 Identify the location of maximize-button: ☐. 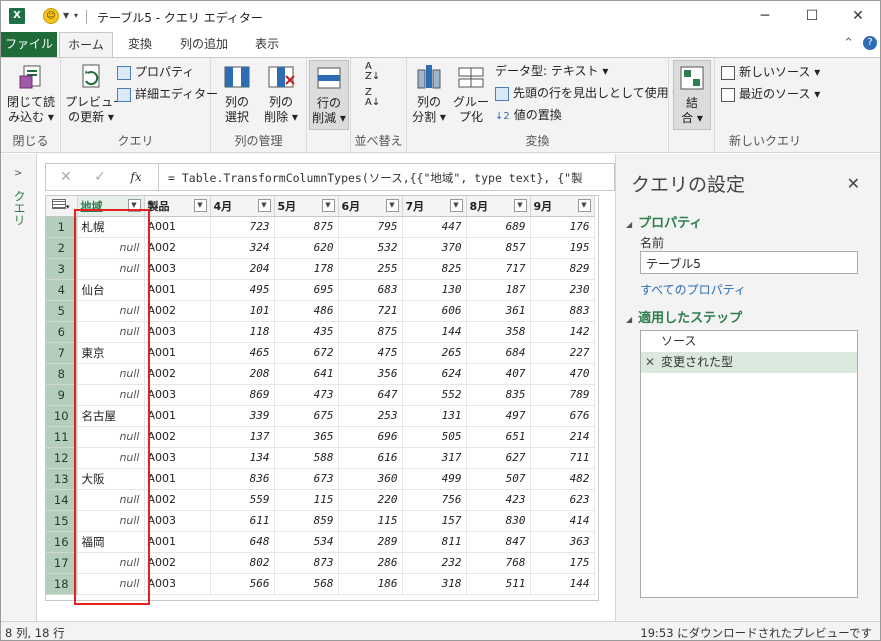
(812, 16).